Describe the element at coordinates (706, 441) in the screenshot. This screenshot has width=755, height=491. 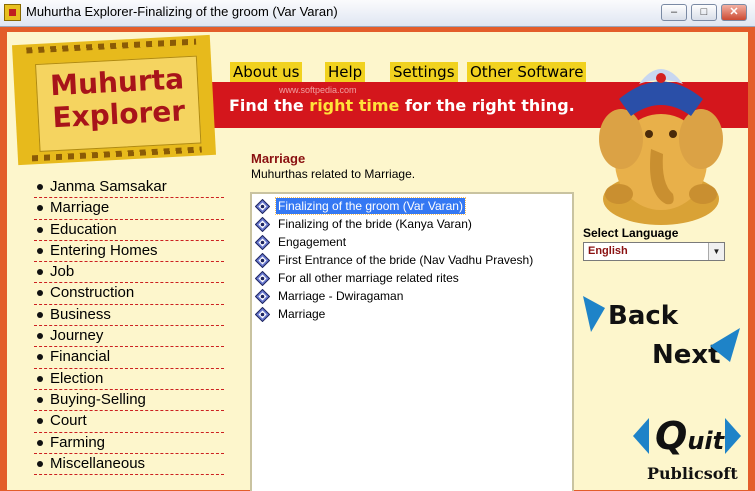
I see `quit-rest: uit` at that location.